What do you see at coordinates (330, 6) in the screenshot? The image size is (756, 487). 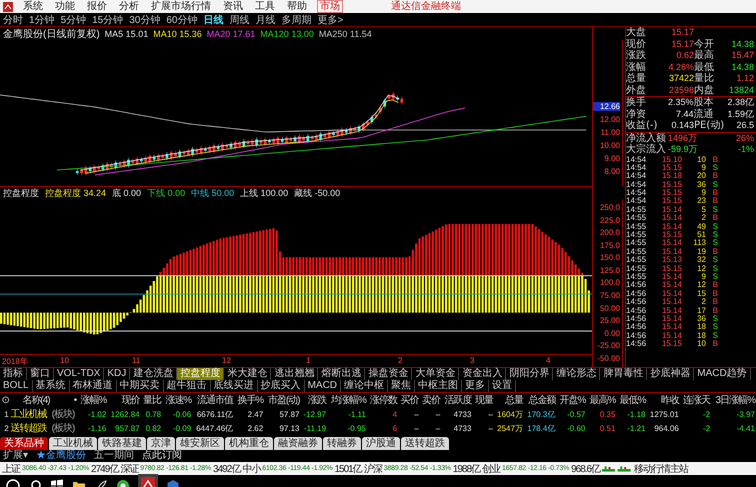 I see `menu-item: 市场` at bounding box center [330, 6].